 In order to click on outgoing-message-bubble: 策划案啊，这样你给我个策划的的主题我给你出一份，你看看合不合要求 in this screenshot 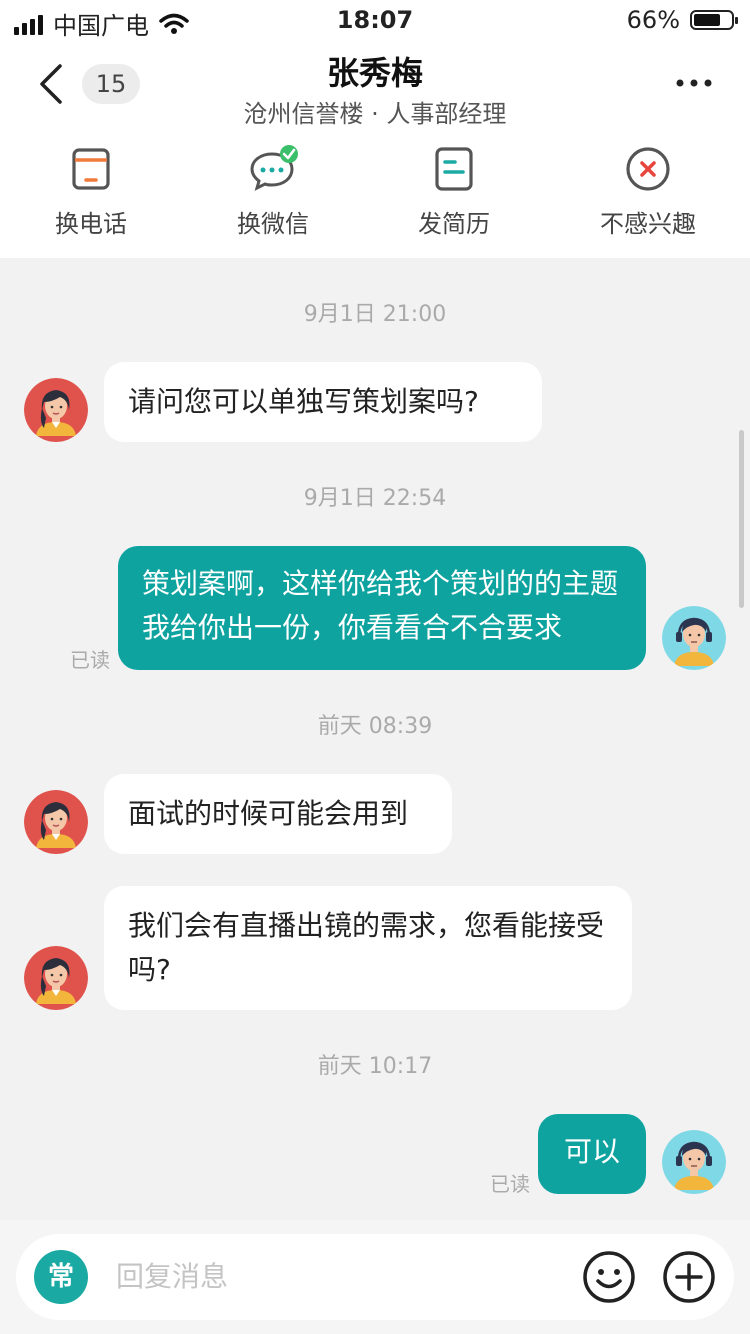, I will do `click(382, 608)`.